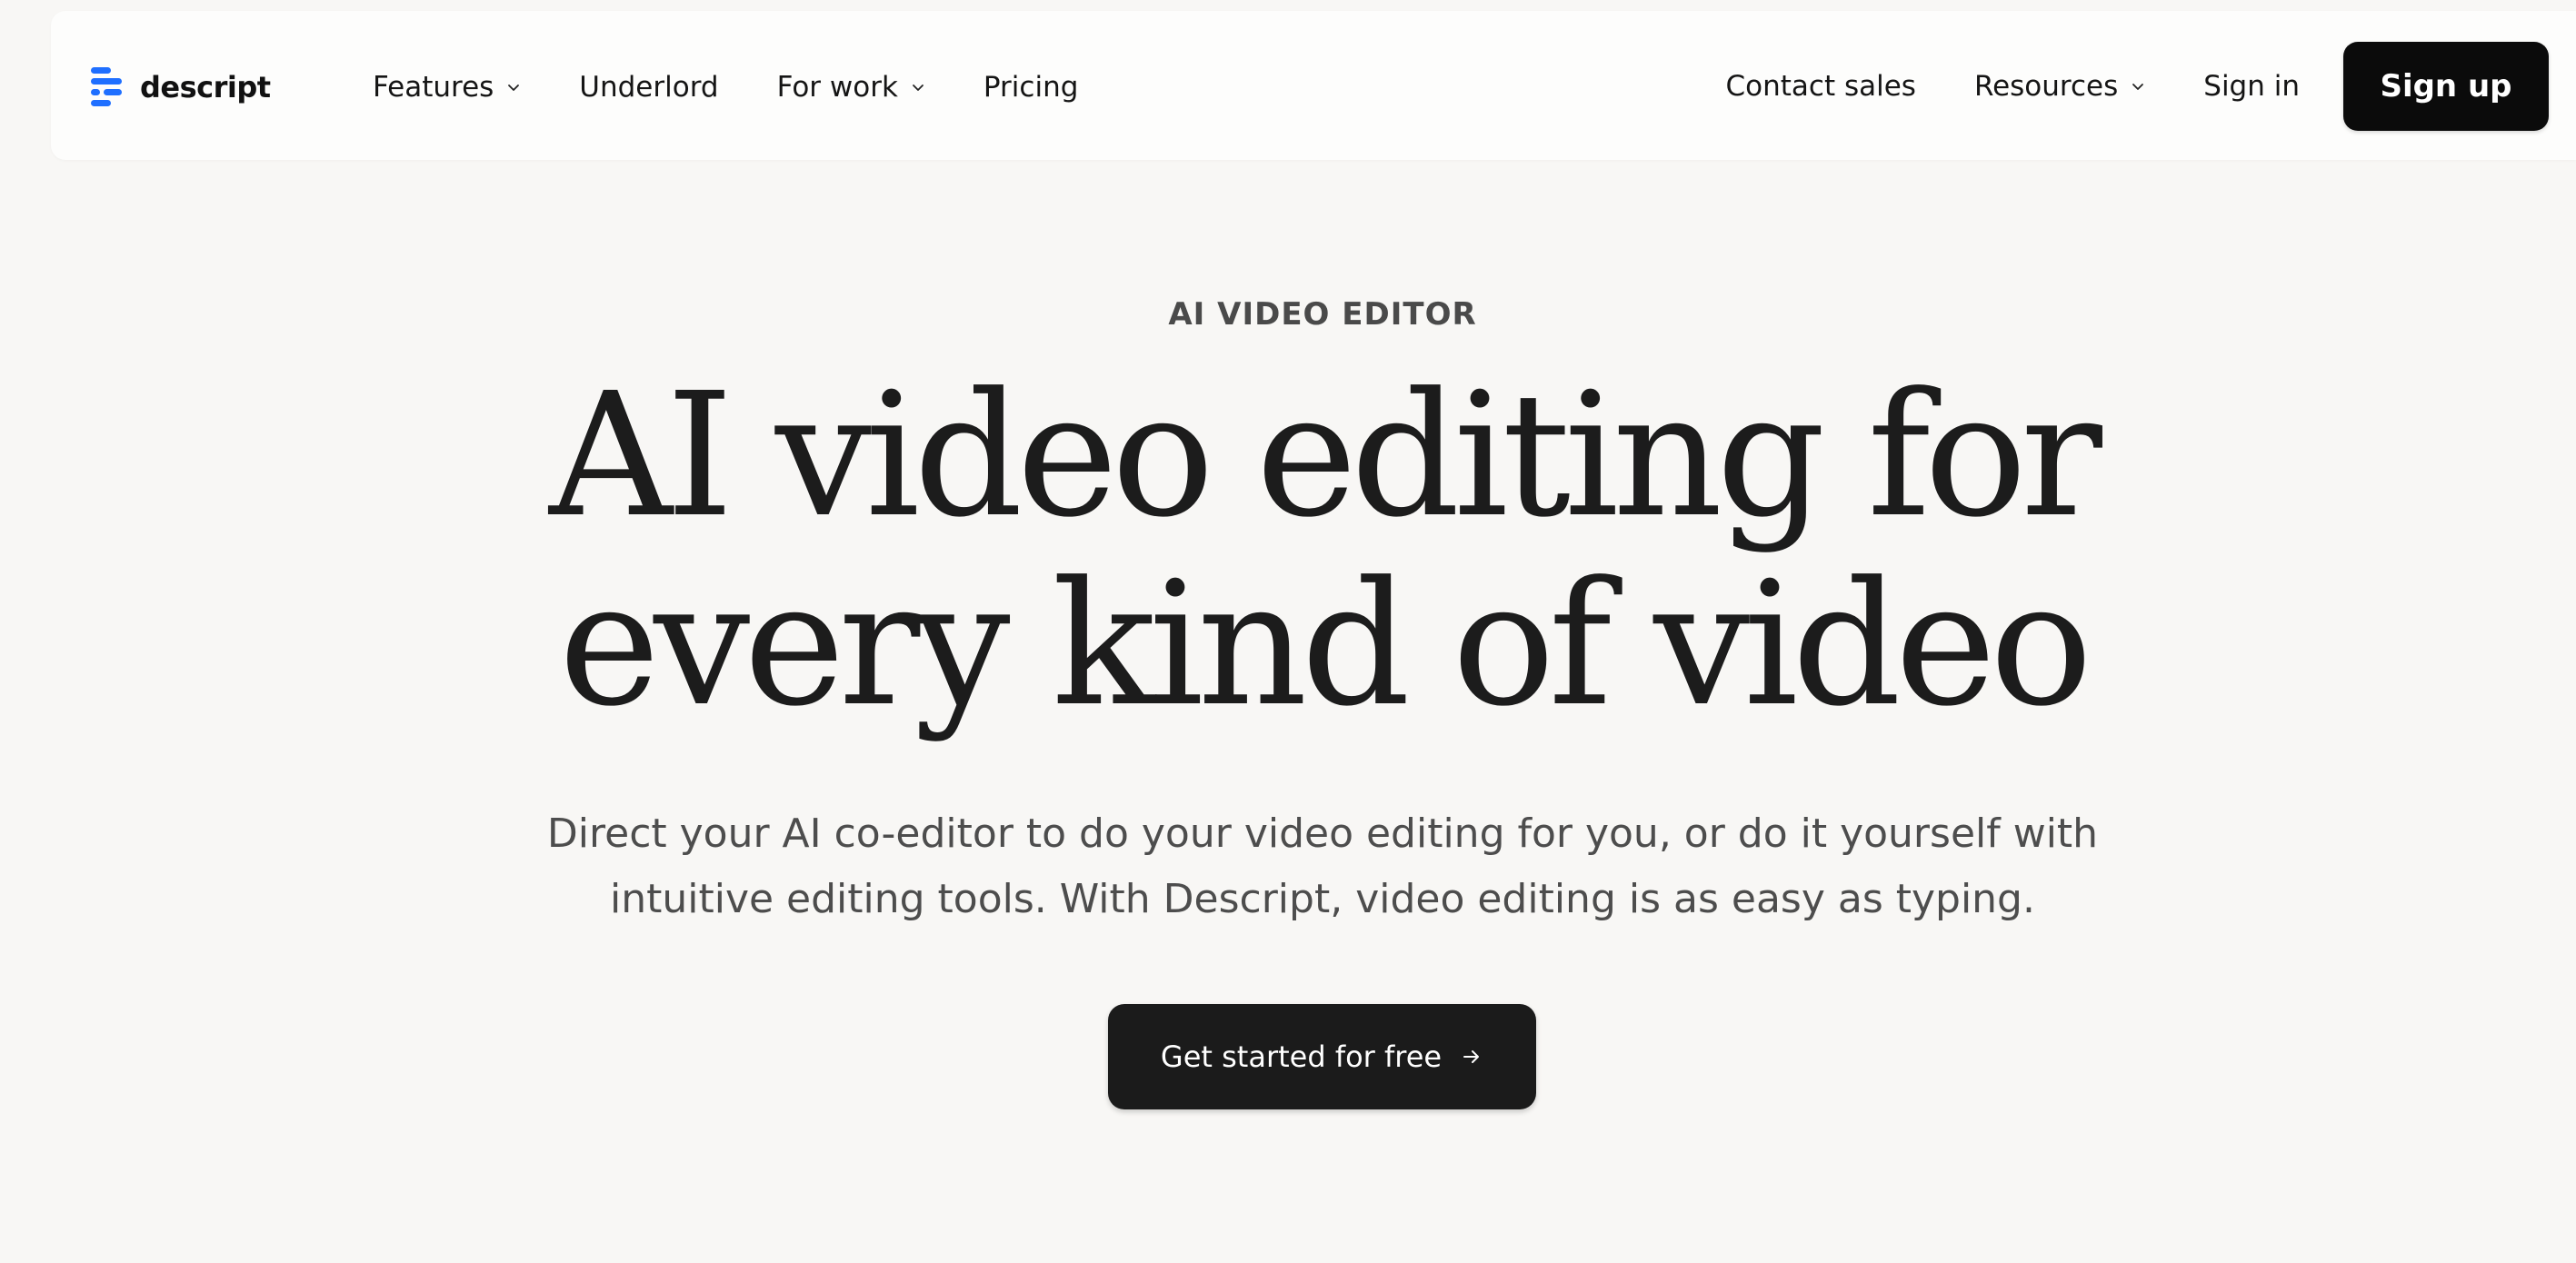 The image size is (2576, 1263). I want to click on cta-label: Get started for free, so click(1301, 1056).